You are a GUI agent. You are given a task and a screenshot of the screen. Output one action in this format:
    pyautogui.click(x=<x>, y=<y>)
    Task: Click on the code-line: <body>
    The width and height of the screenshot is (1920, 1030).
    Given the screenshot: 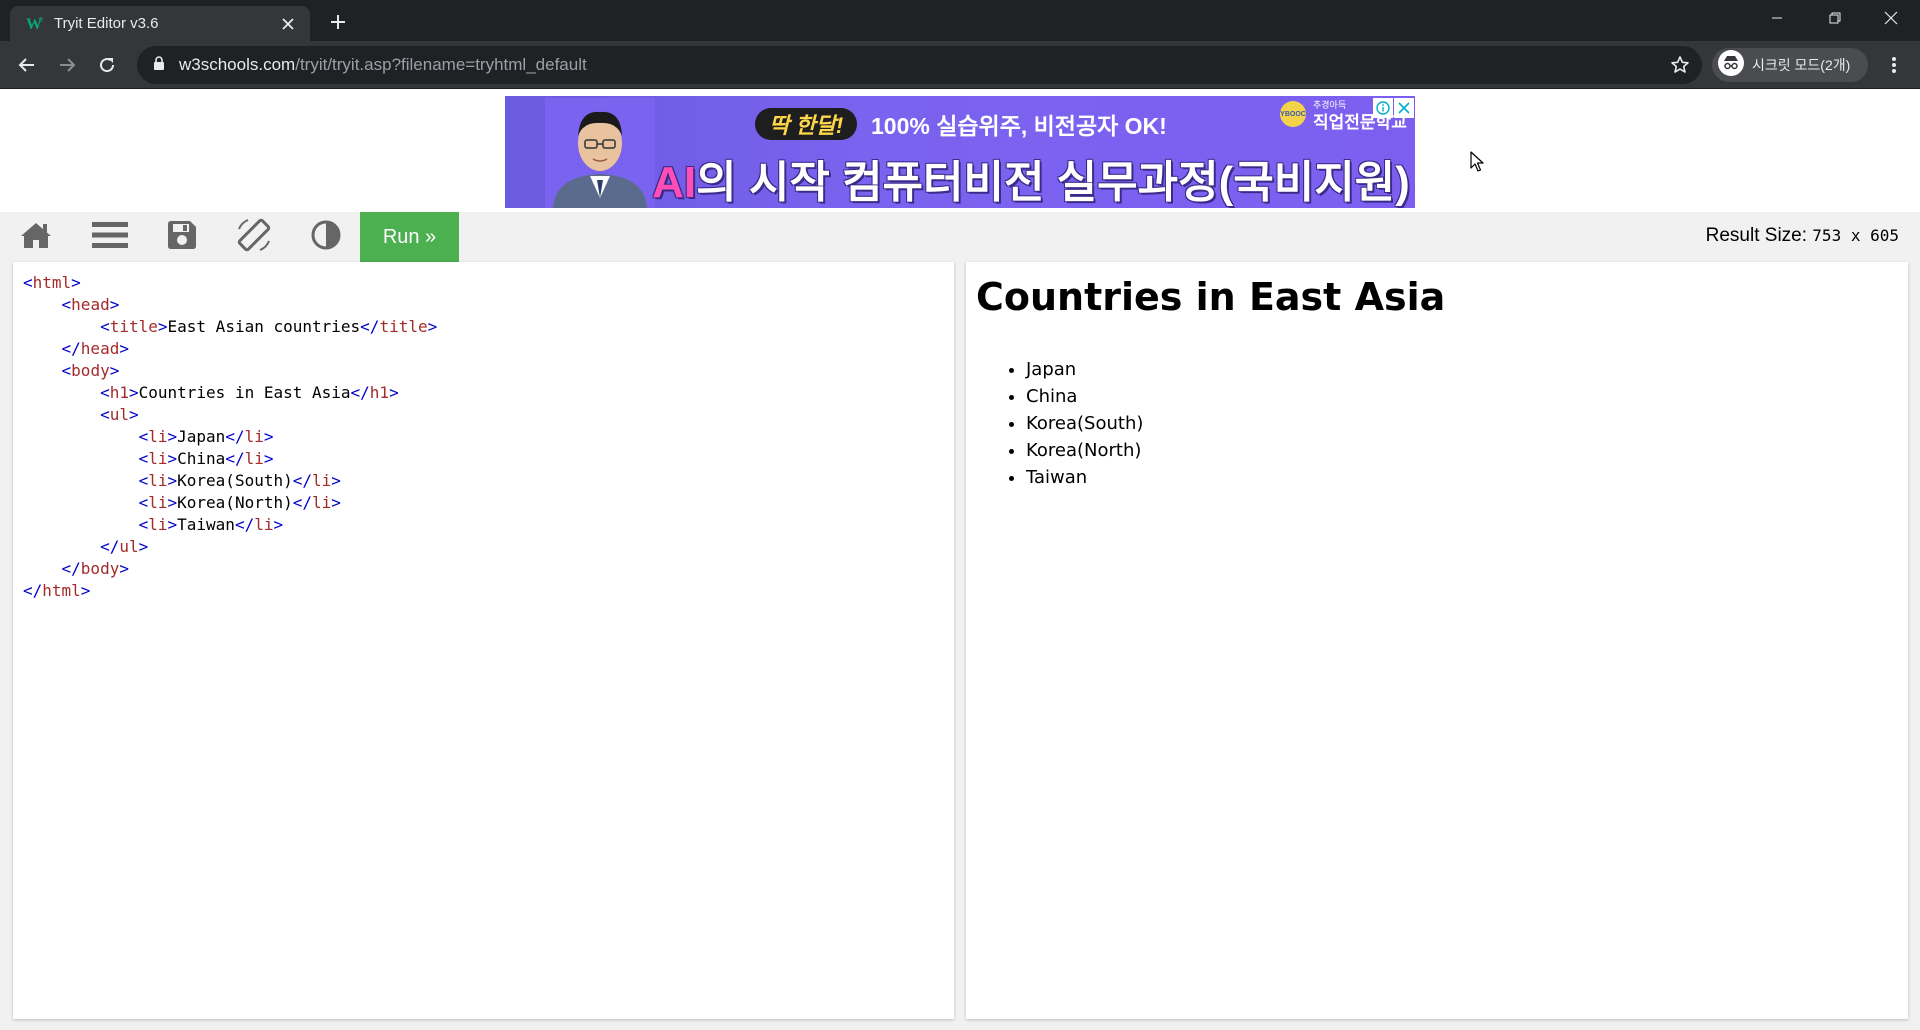 What is the action you would take?
    pyautogui.click(x=230, y=371)
    